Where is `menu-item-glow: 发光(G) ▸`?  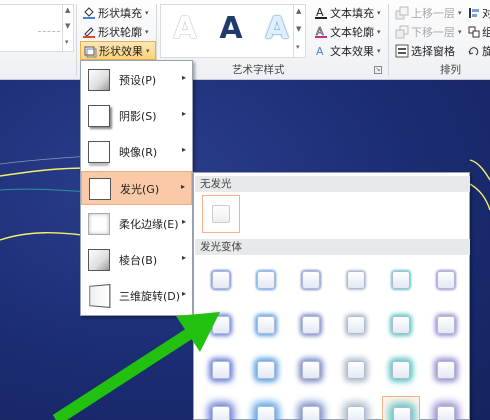 menu-item-glow: 发光(G) ▸ is located at coordinates (136, 188).